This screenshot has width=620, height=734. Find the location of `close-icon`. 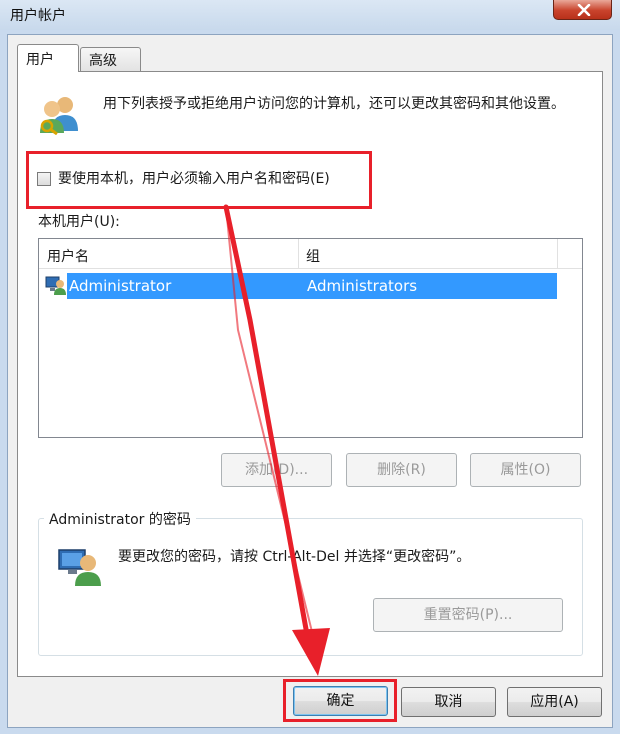

close-icon is located at coordinates (584, 10).